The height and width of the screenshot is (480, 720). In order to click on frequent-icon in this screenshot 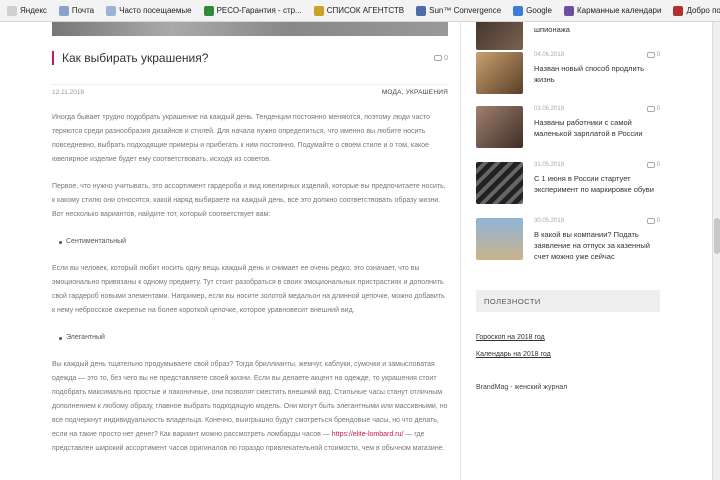, I will do `click(111, 10)`.